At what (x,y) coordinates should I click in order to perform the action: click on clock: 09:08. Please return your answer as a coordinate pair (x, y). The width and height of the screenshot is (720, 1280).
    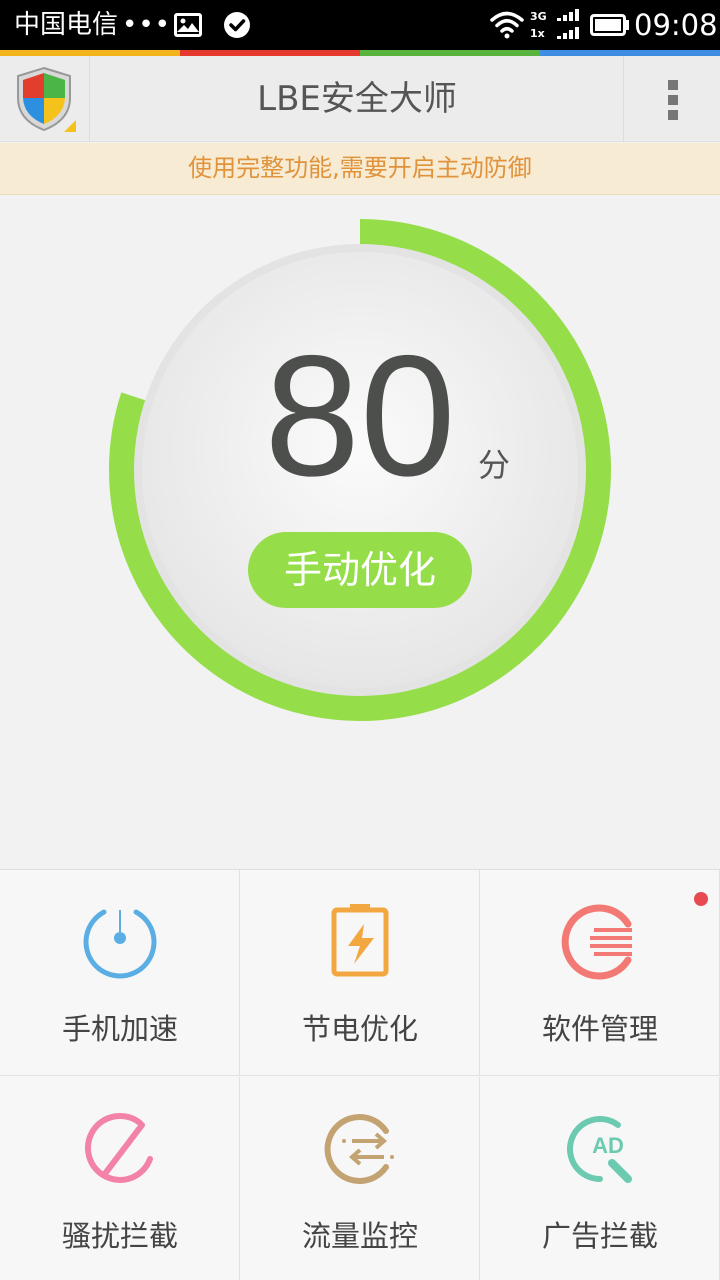
    Looking at the image, I should click on (676, 25).